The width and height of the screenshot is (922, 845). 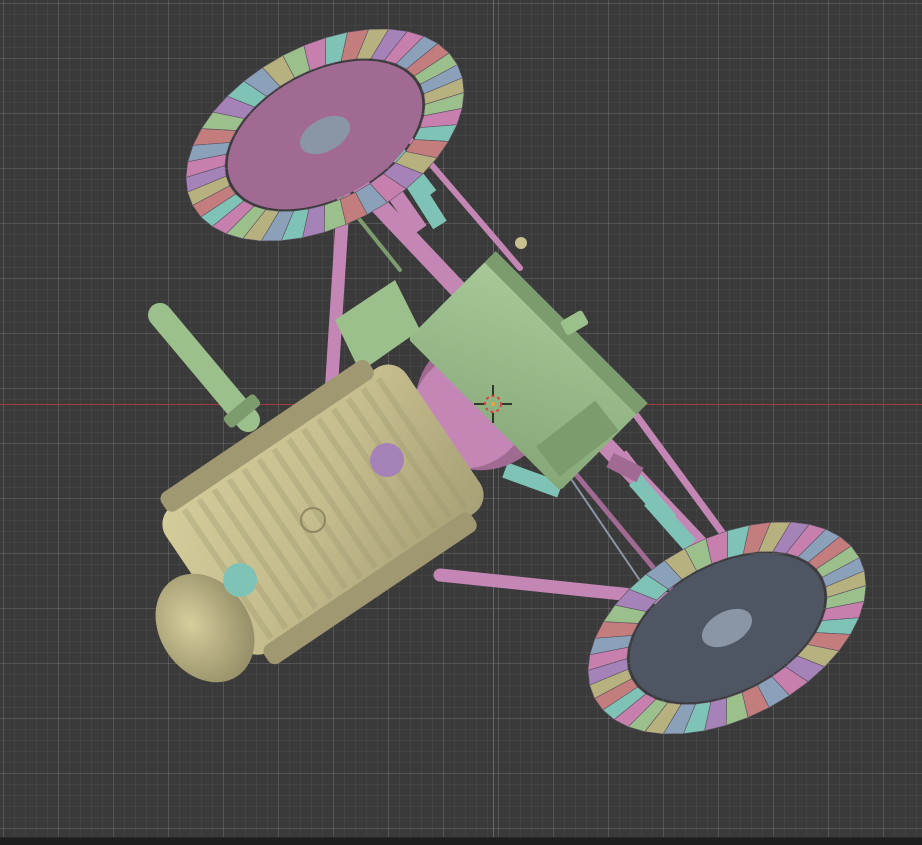 I want to click on exhaust-pipe, so click(x=205, y=367).